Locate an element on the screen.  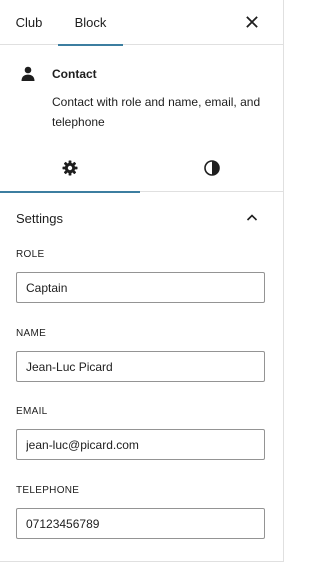
settings-panel-toggle: Settings is located at coordinates (141, 218).